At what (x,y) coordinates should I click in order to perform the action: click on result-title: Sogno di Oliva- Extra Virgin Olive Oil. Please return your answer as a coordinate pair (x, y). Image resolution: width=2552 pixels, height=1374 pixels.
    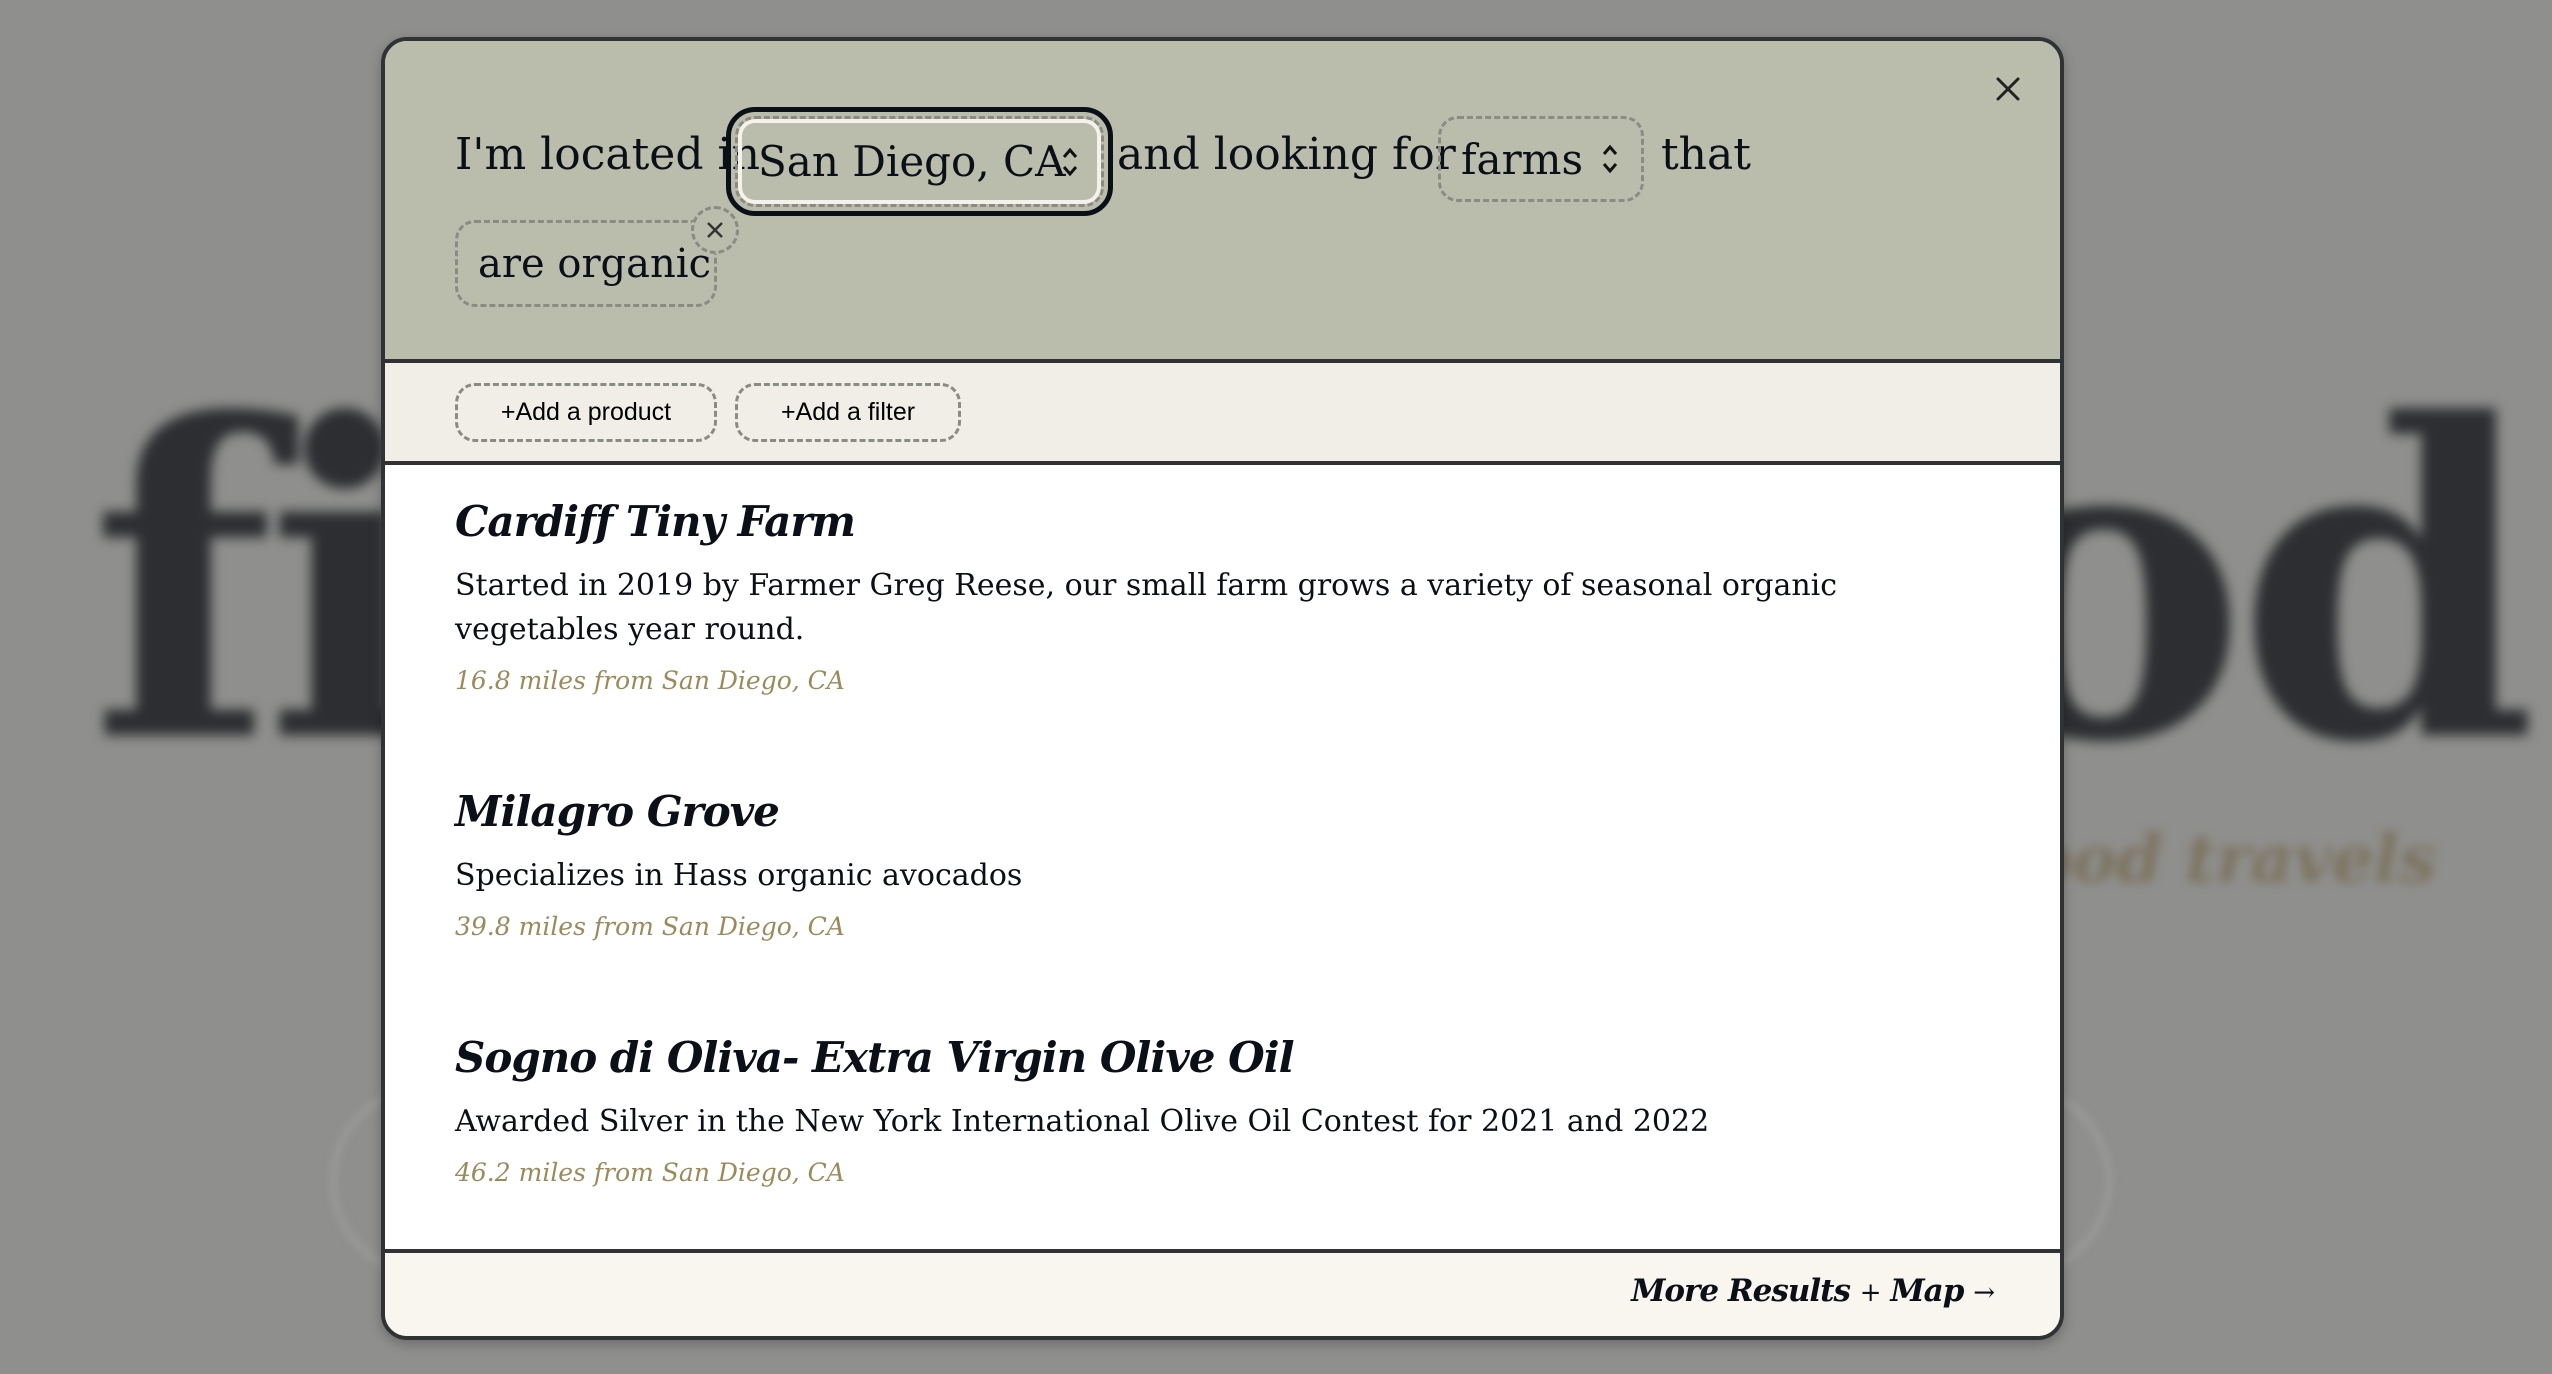
    Looking at the image, I should click on (1197, 1057).